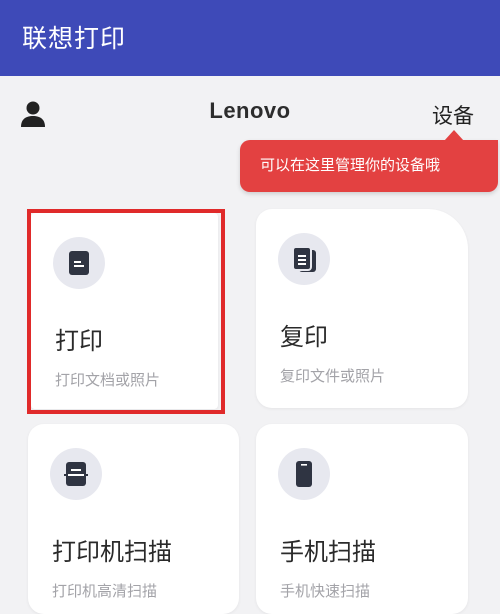 This screenshot has height=614, width=500. What do you see at coordinates (105, 591) in the screenshot?
I see `card-subtitle: 打印机高清扫描` at bounding box center [105, 591].